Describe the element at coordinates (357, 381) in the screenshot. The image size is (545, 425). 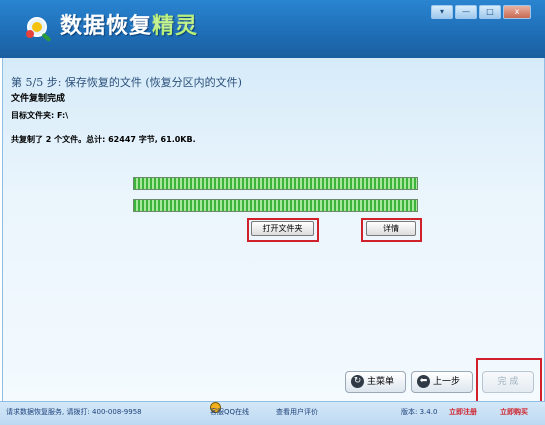
I see `refresh-icon: ↻` at that location.